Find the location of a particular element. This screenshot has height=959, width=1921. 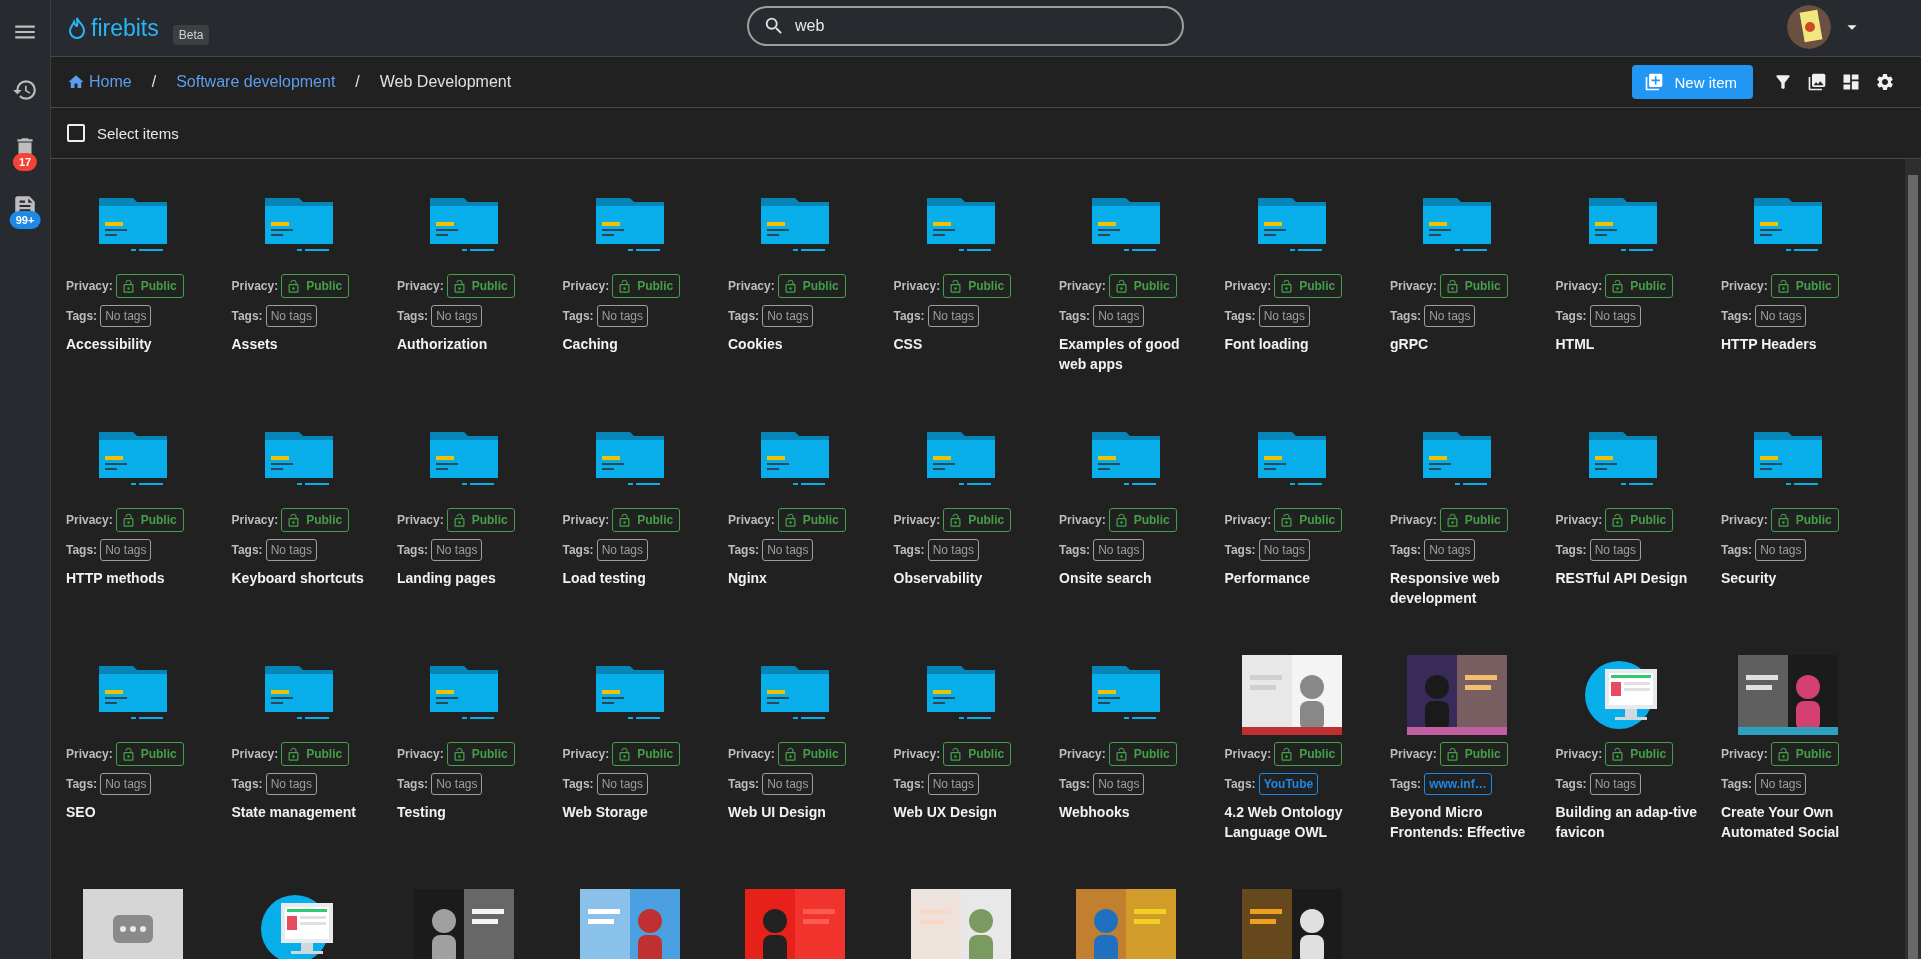

item-title: Examples of good web apps is located at coordinates (1134, 354).